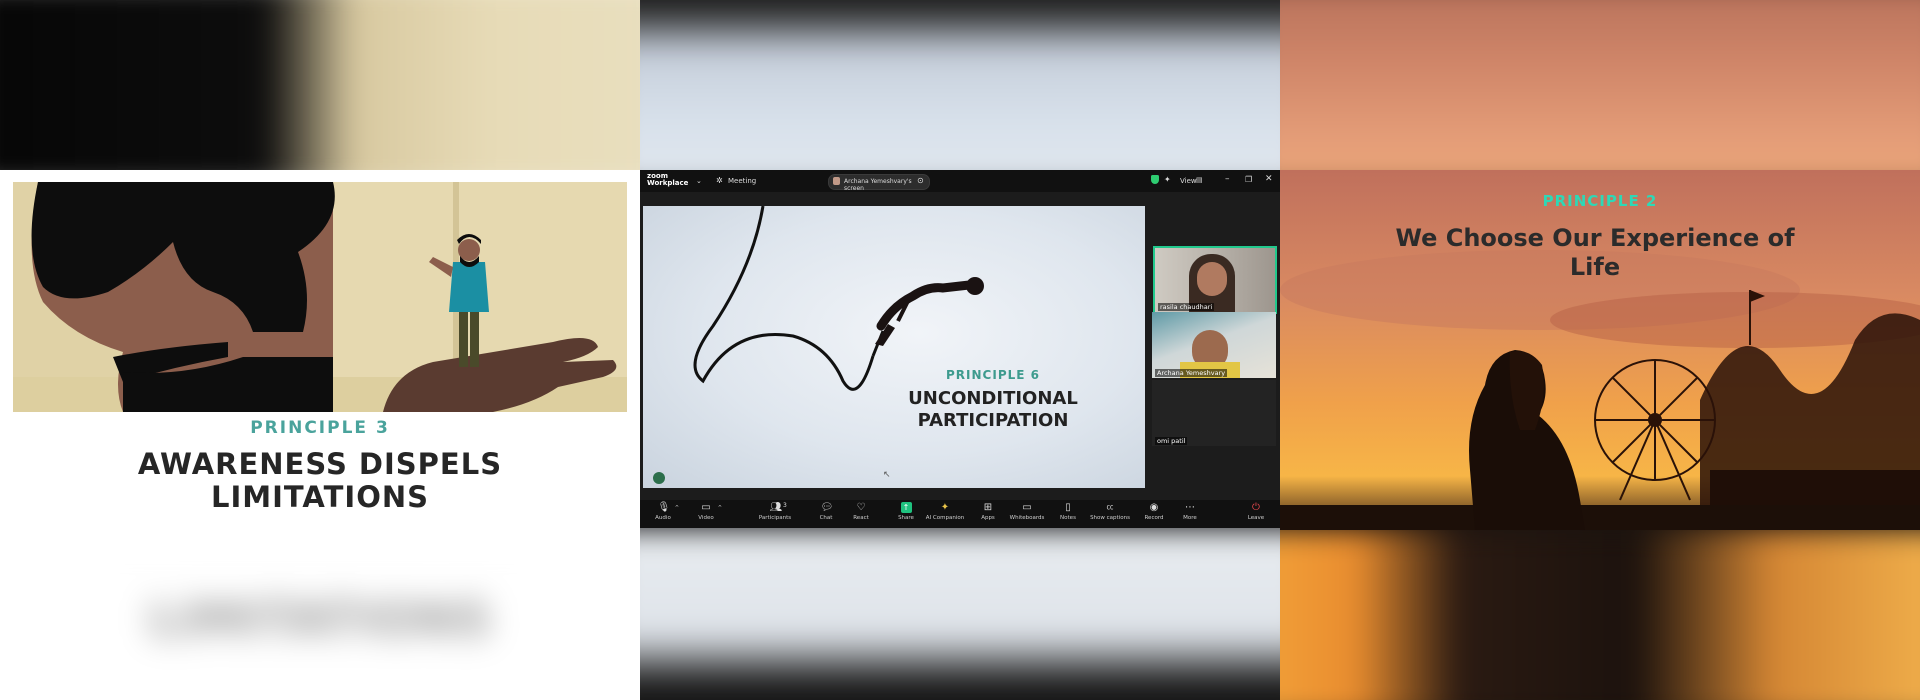  I want to click on left-blurred-background-top, so click(320, 95).